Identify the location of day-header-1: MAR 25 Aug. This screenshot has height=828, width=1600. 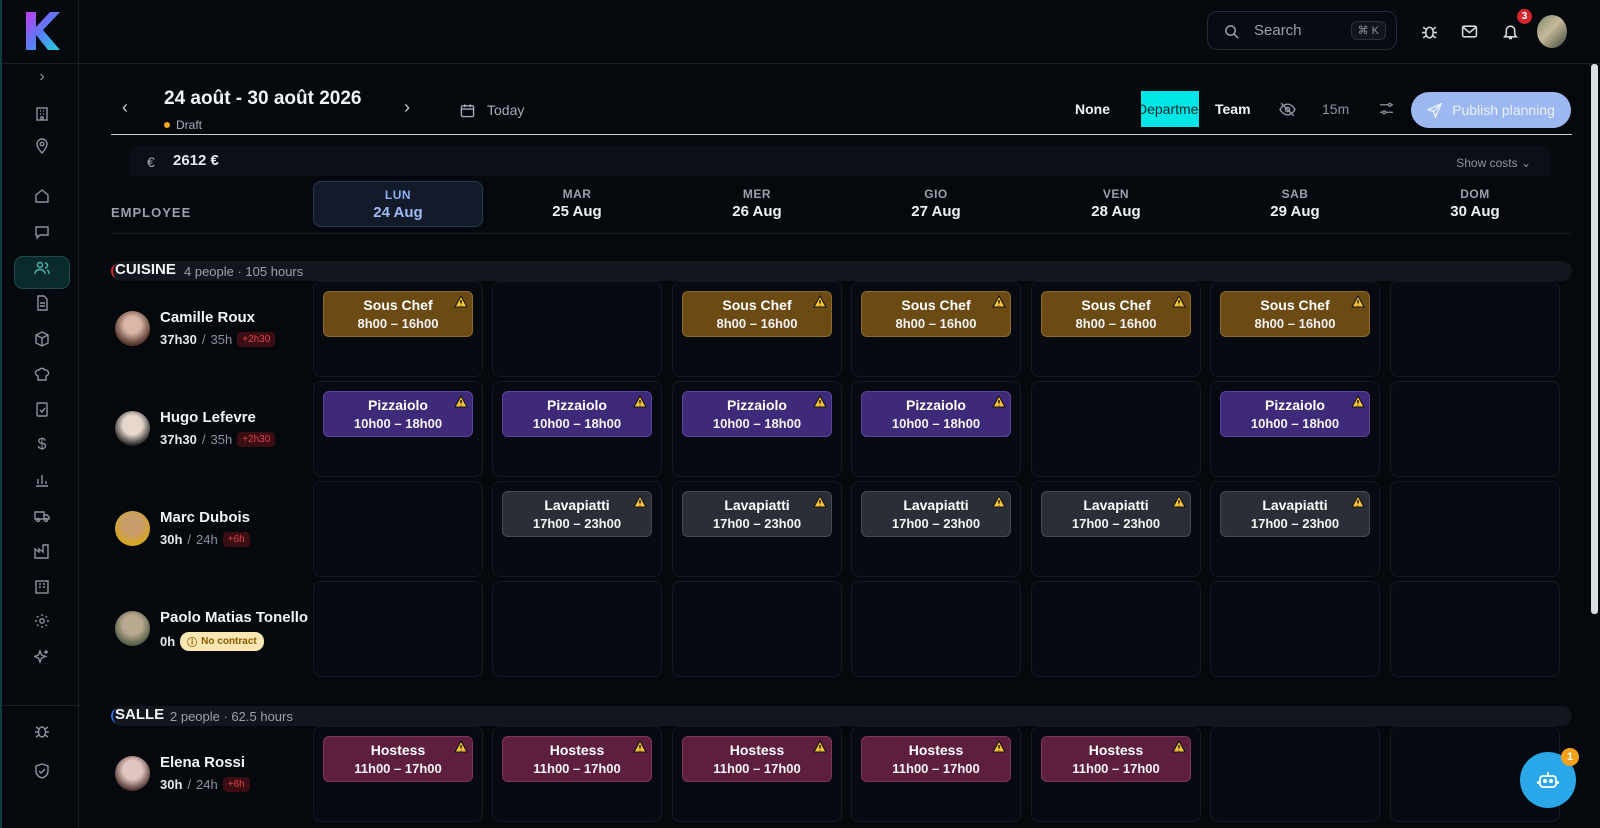
(577, 204).